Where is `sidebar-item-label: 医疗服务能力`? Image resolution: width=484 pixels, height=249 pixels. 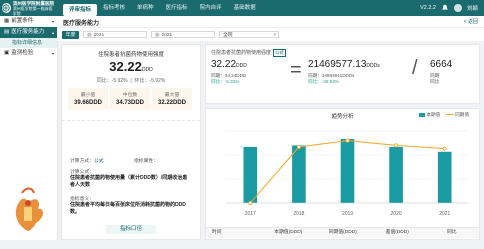 sidebar-item-label: 医疗服务能力 is located at coordinates (28, 32).